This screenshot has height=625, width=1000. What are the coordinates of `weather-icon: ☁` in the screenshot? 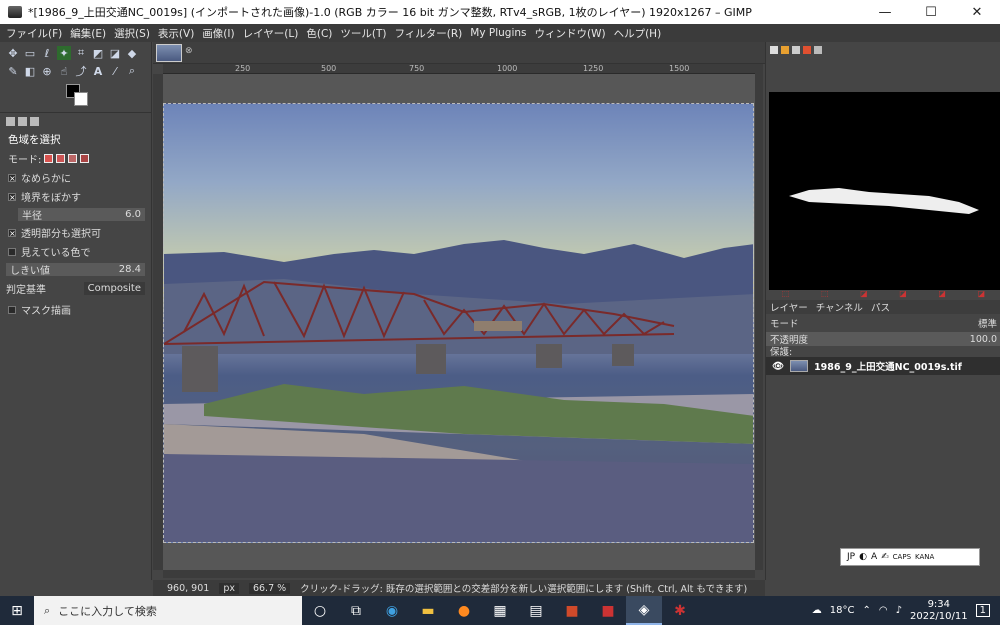 It's located at (817, 610).